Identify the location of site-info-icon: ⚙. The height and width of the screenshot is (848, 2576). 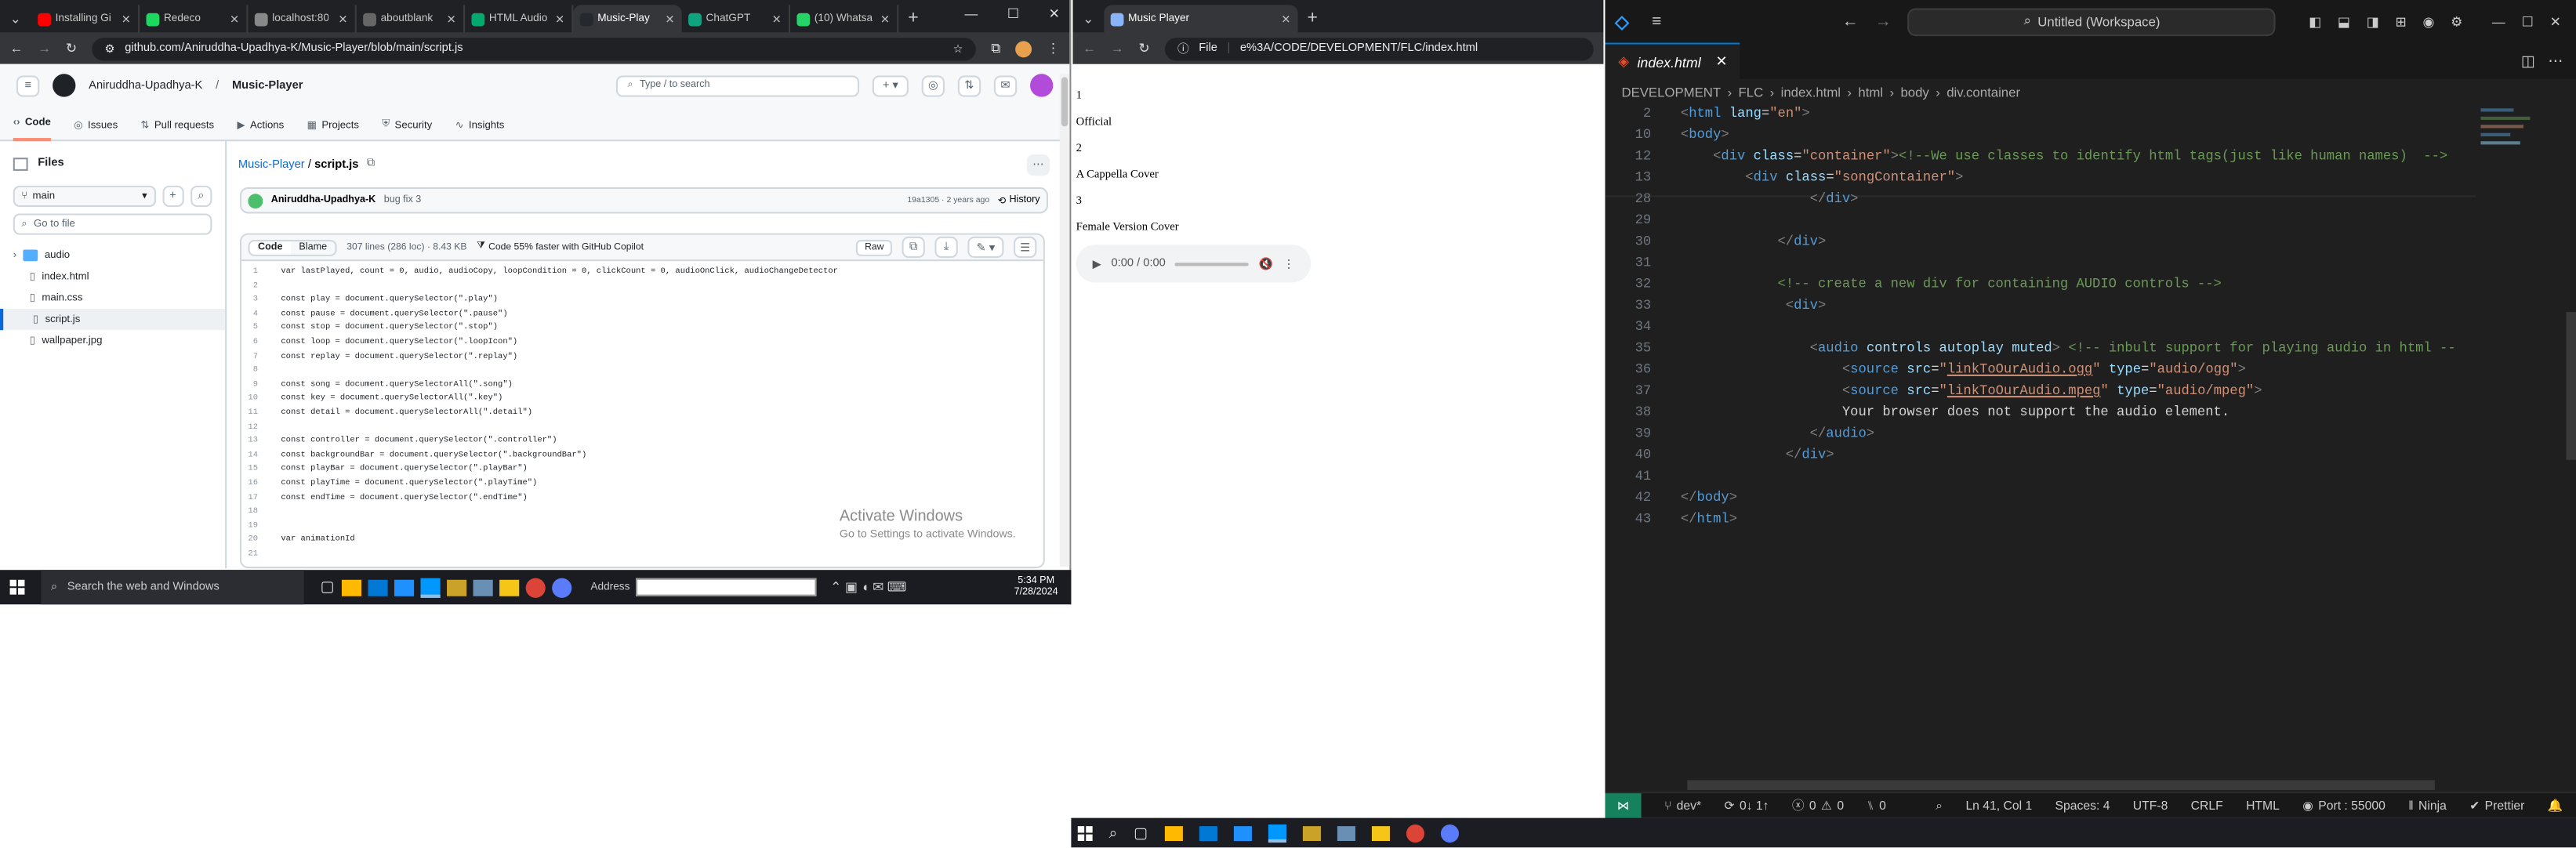
(110, 49).